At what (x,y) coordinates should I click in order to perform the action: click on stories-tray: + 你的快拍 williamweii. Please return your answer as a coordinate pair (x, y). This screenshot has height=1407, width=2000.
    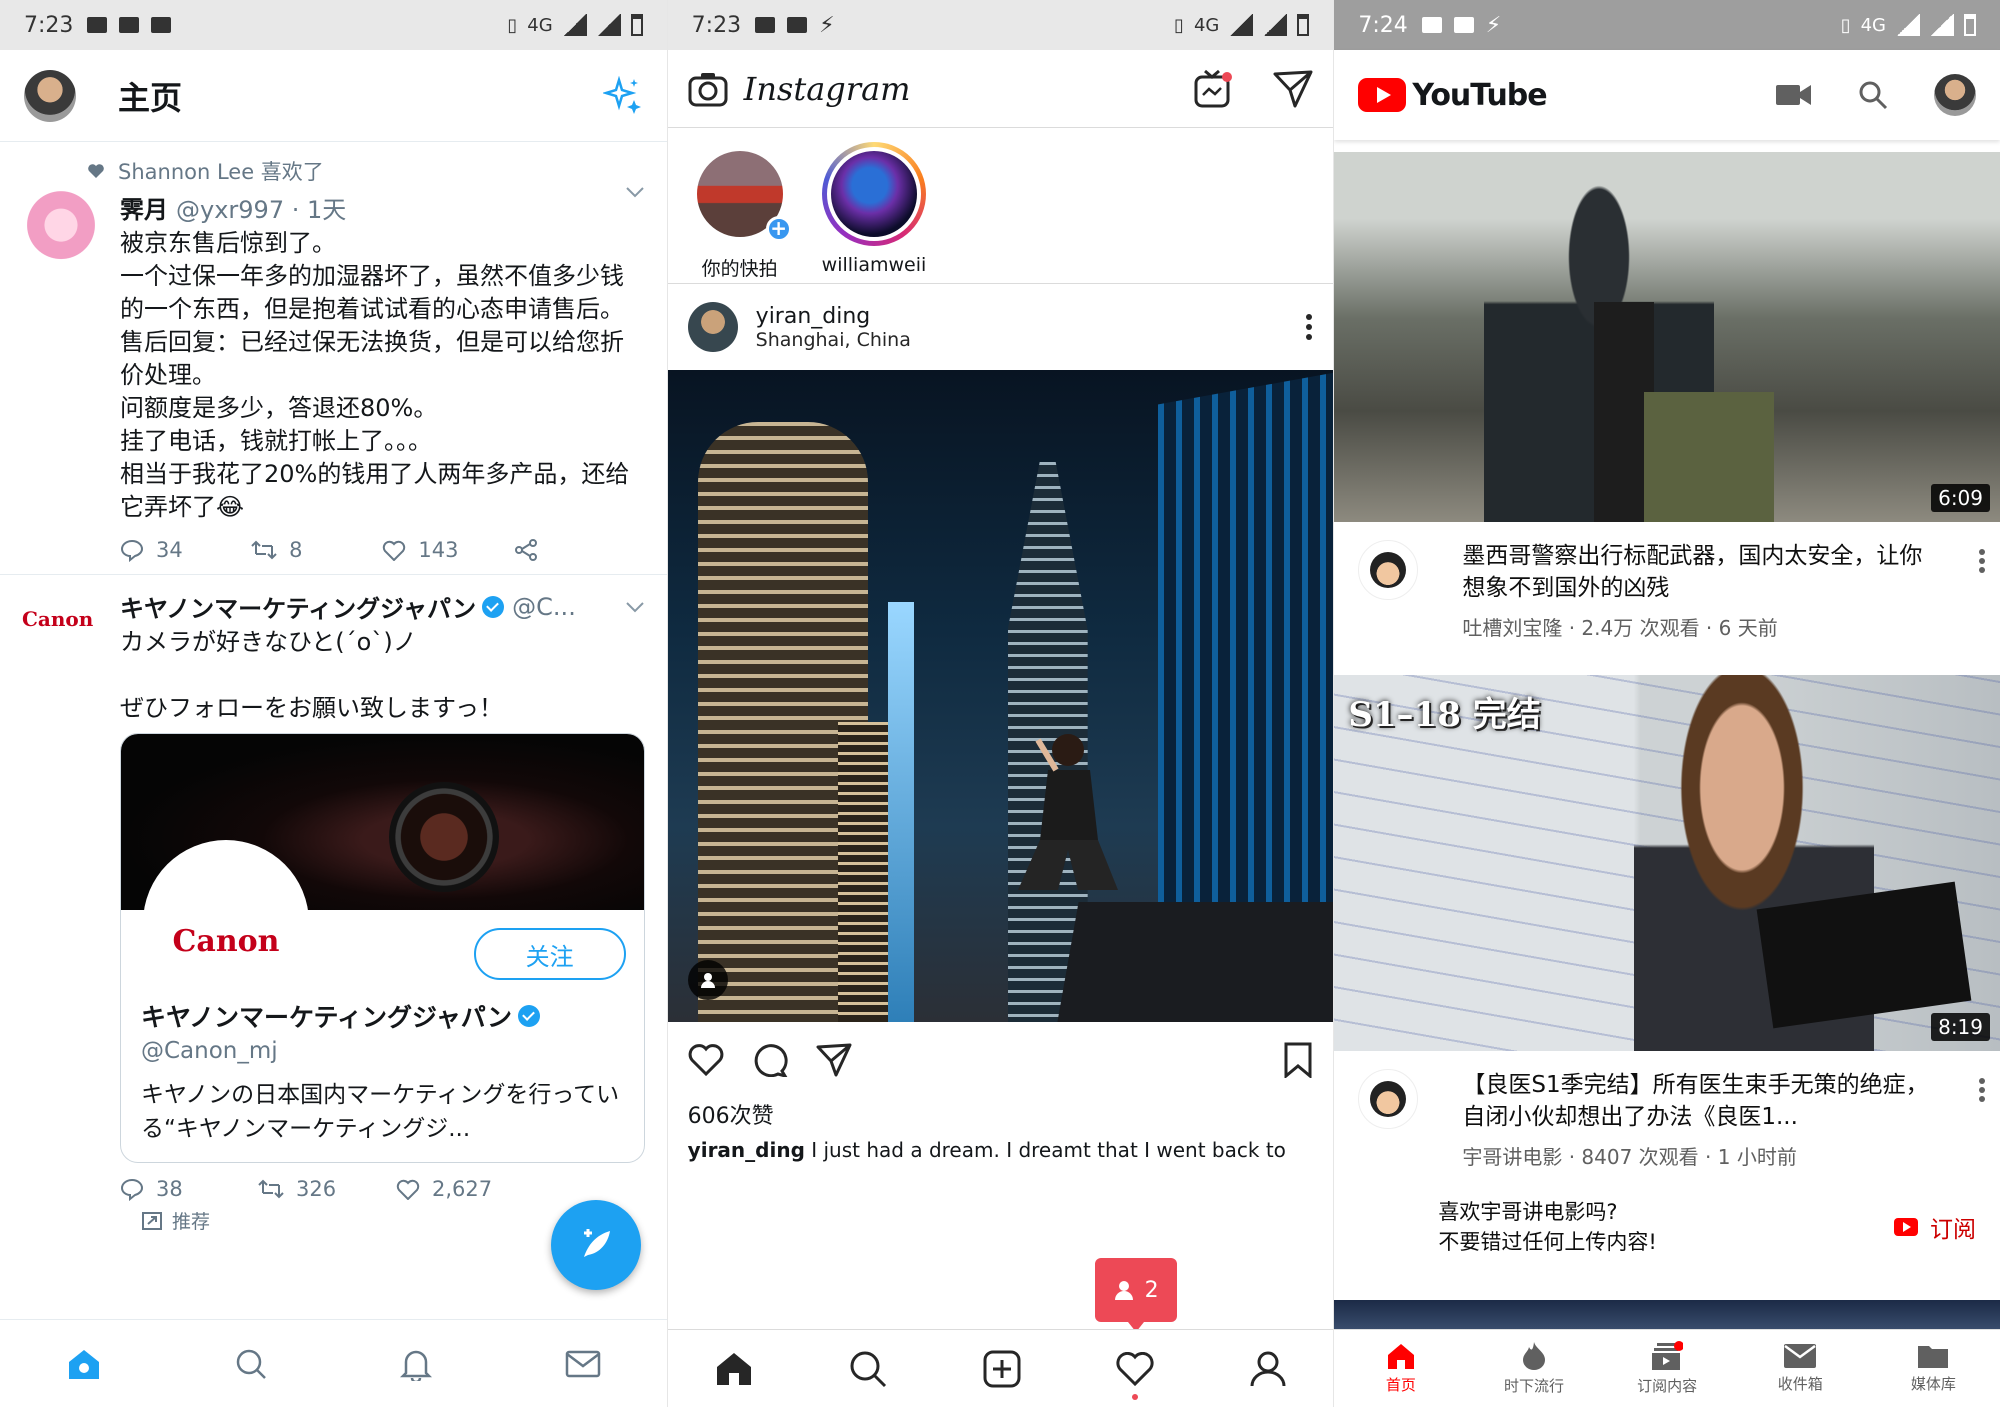
    Looking at the image, I should click on (1000, 206).